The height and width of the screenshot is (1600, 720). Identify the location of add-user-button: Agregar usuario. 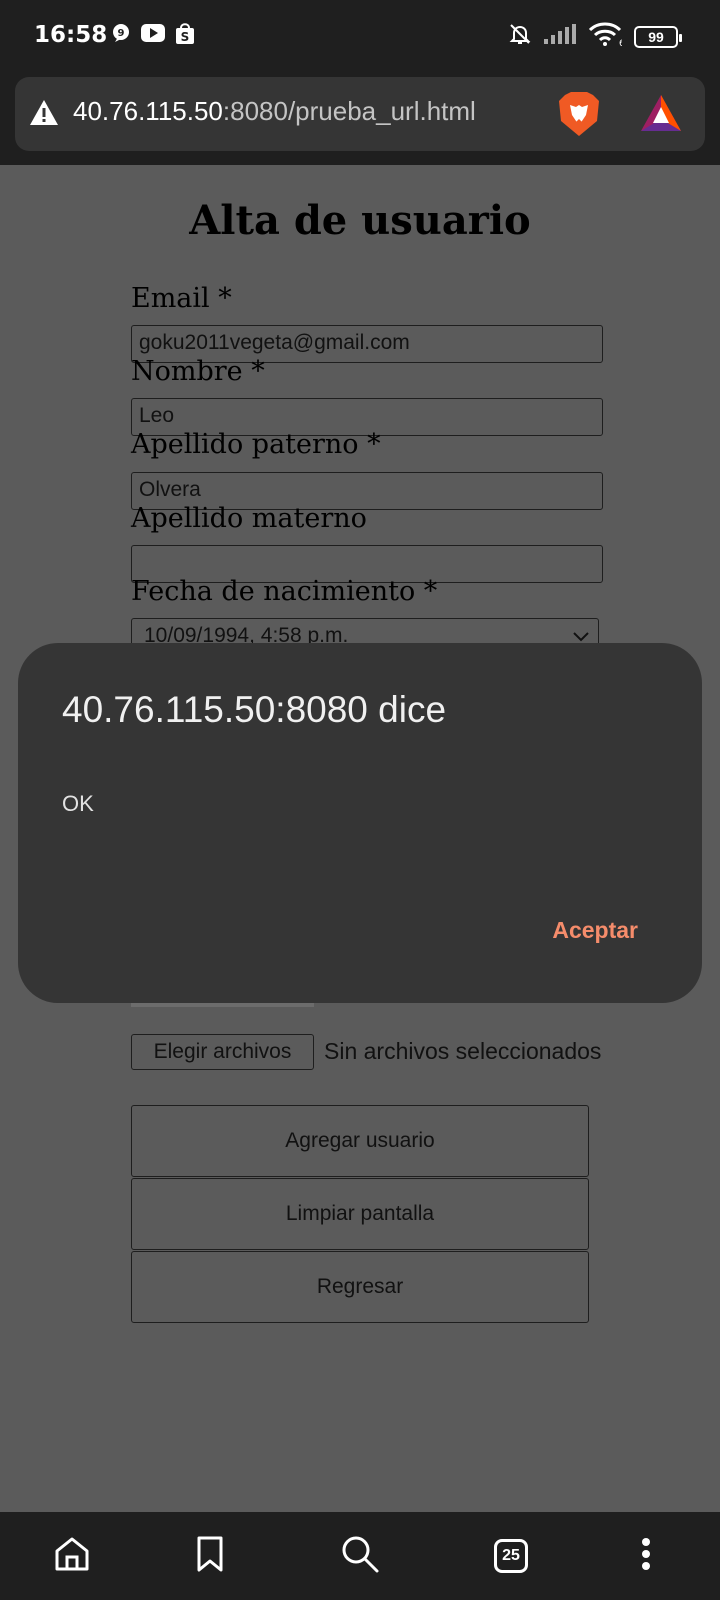
(360, 1141).